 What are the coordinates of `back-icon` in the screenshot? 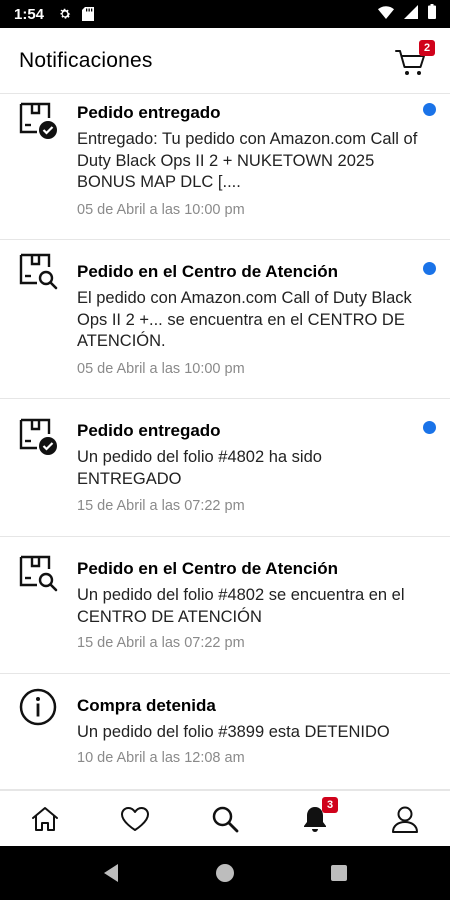 It's located at (111, 873).